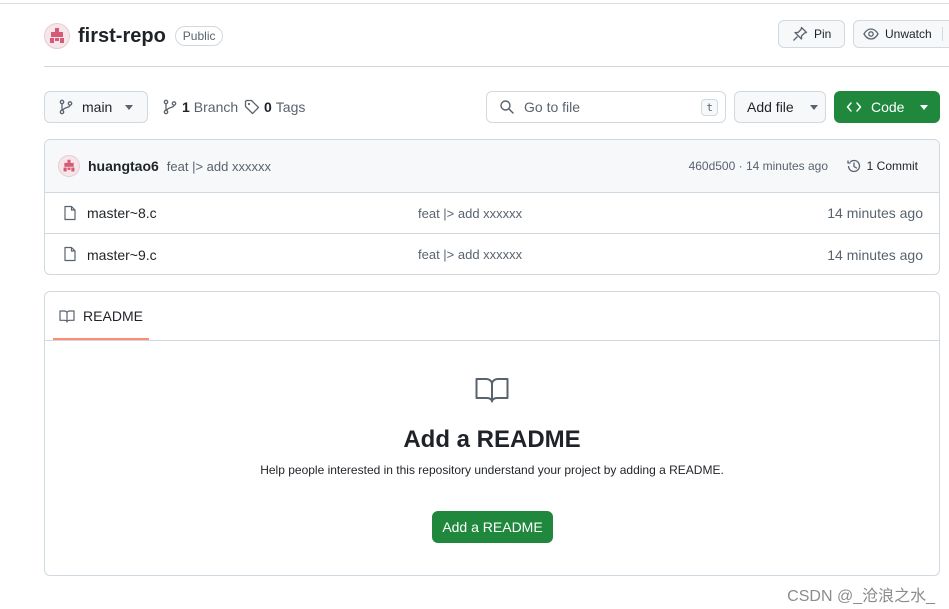 Image resolution: width=949 pixels, height=609 pixels. What do you see at coordinates (268, 107) in the screenshot?
I see `tag-count: 0` at bounding box center [268, 107].